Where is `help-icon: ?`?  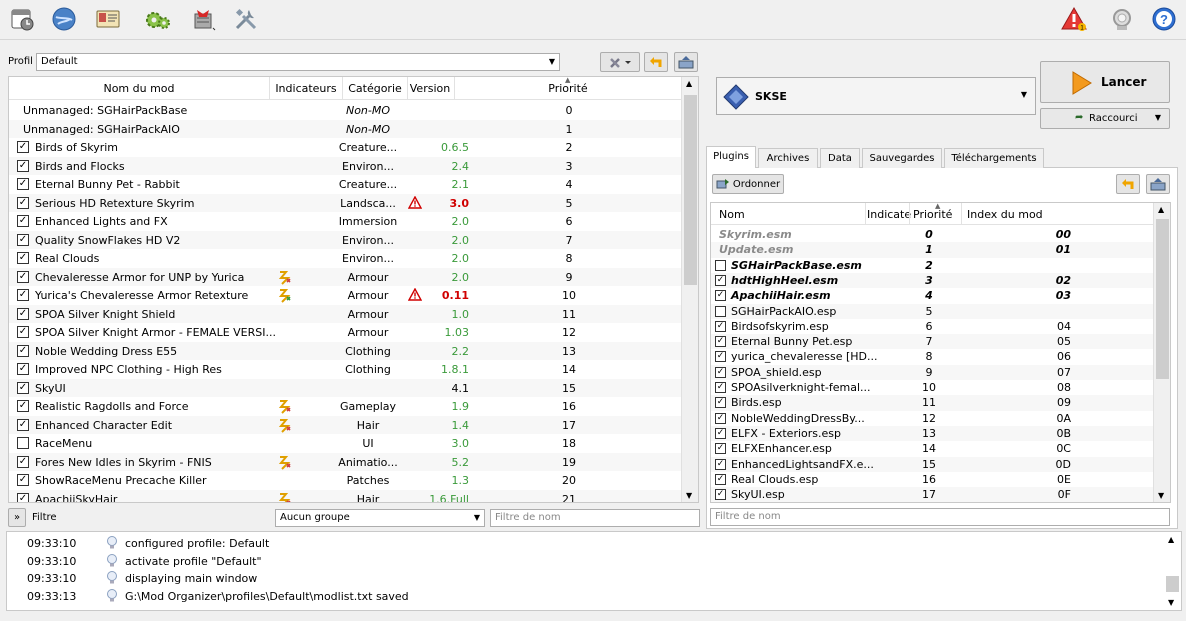 help-icon: ? is located at coordinates (1164, 19).